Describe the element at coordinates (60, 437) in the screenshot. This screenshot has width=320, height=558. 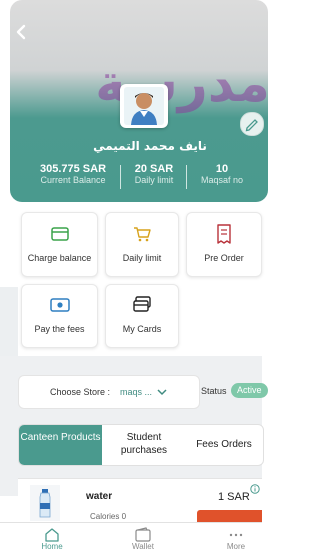
I see `tab-label: Canteen Products` at that location.